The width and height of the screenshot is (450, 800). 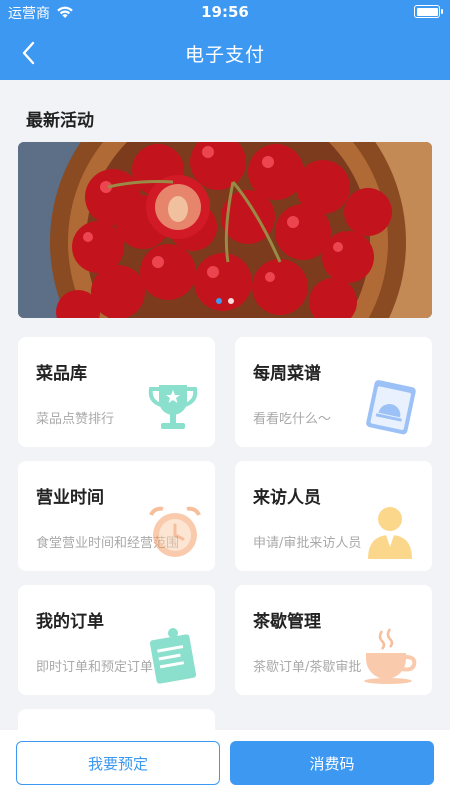 What do you see at coordinates (219, 301) in the screenshot?
I see `pagination-dot-active` at bounding box center [219, 301].